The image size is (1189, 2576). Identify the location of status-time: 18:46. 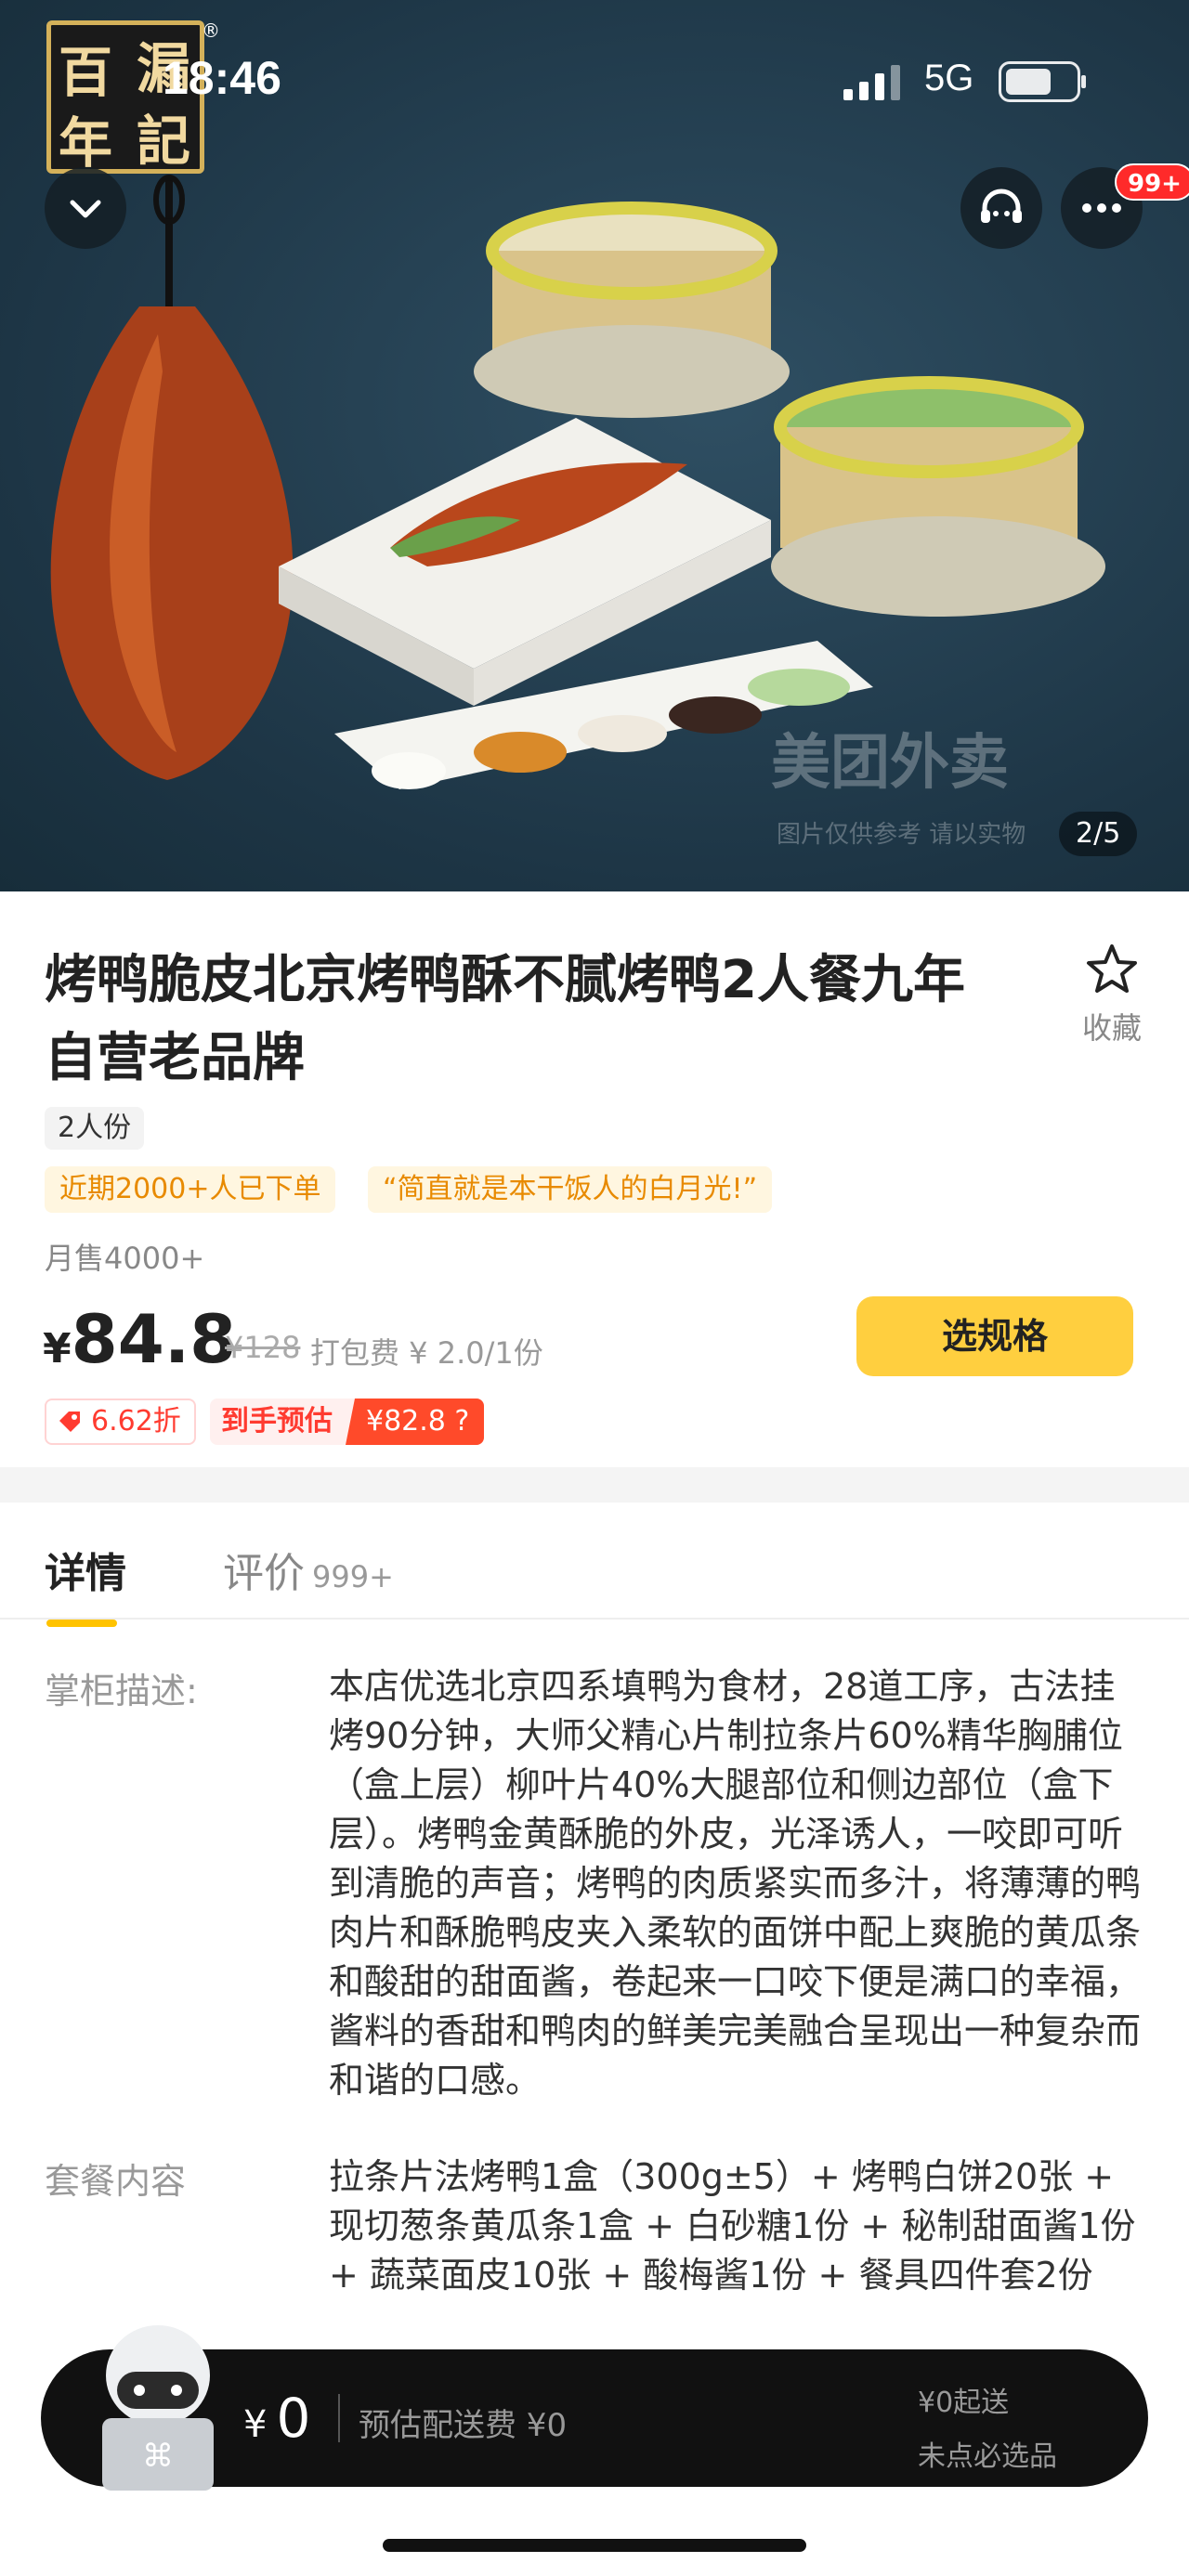
(222, 78).